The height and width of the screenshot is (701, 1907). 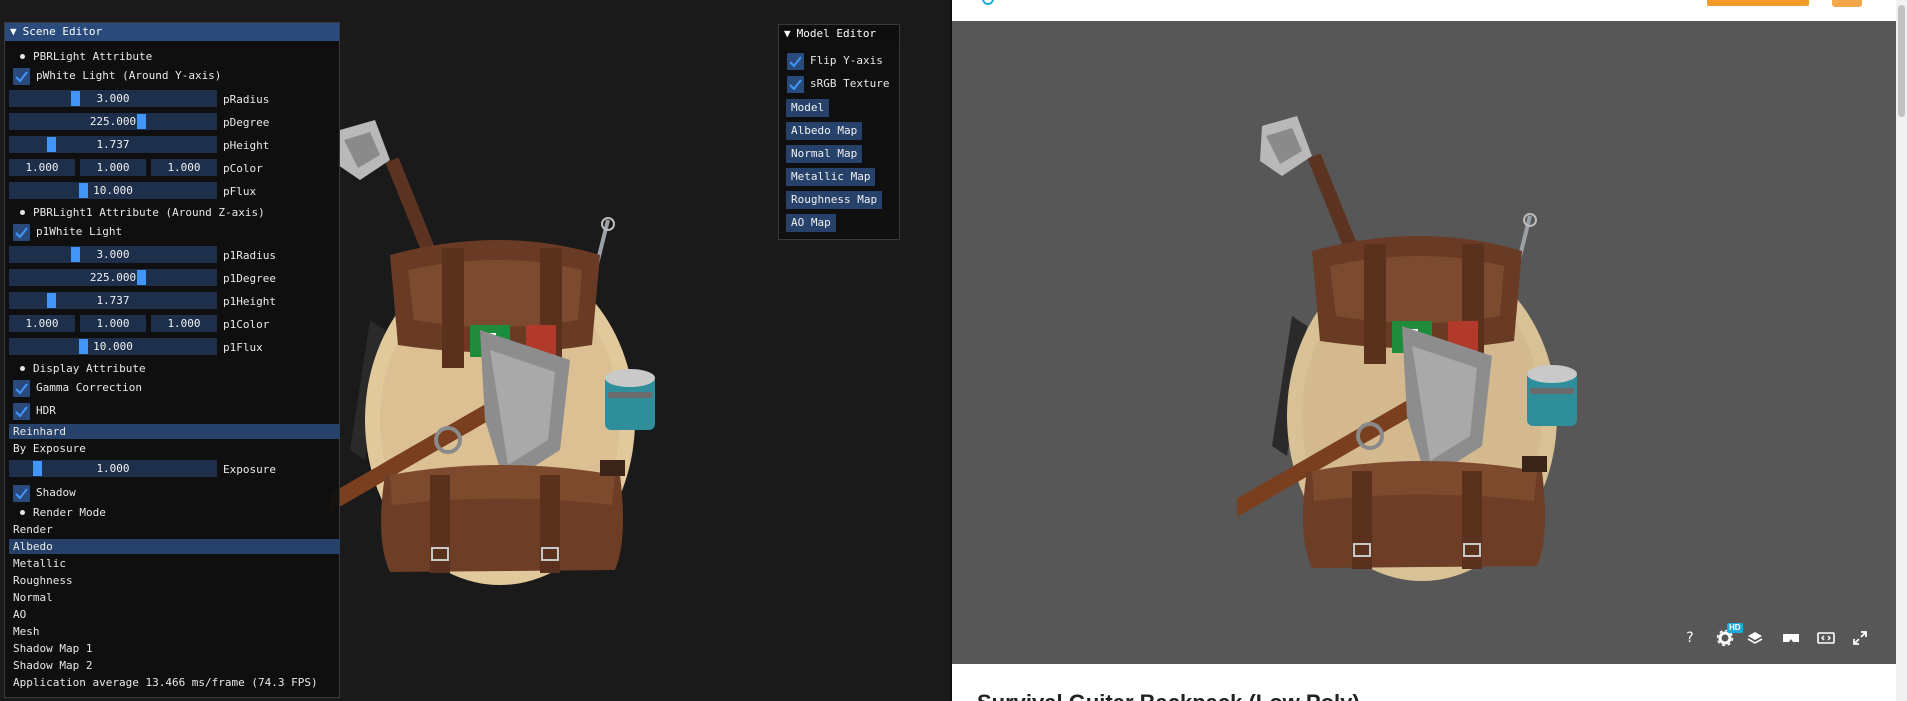 I want to click on model-editor-titlebar: ▼ Model Editor, so click(x=839, y=34).